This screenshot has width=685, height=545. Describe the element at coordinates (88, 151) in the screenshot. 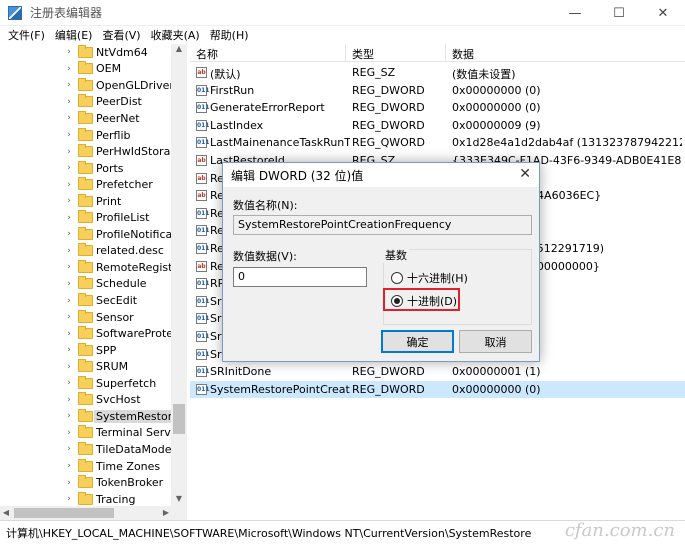

I see `tree-item: › PerHwIdStorag` at that location.